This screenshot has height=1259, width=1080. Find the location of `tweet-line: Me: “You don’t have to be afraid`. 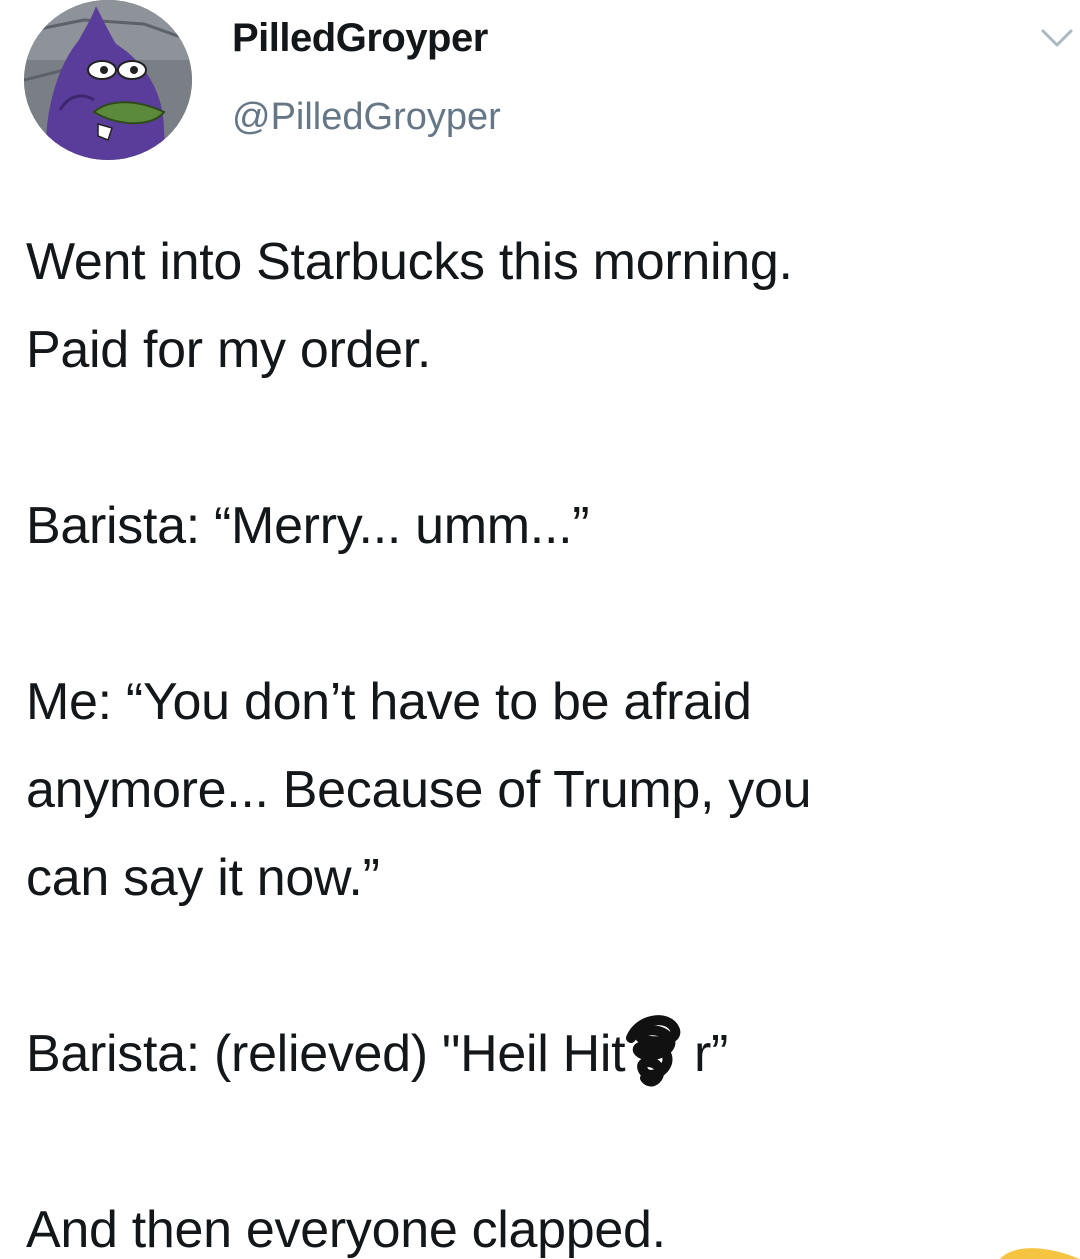

tweet-line: Me: “You don’t have to be afraid is located at coordinates (389, 702).